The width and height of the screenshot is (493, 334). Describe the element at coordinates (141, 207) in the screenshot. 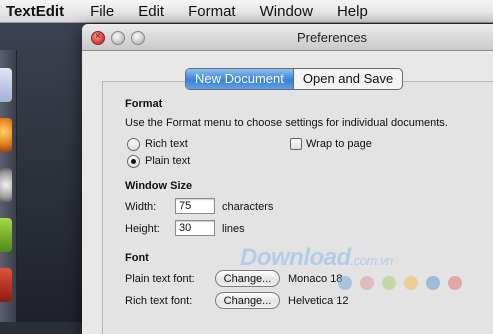

I see `width-label: Width:` at that location.